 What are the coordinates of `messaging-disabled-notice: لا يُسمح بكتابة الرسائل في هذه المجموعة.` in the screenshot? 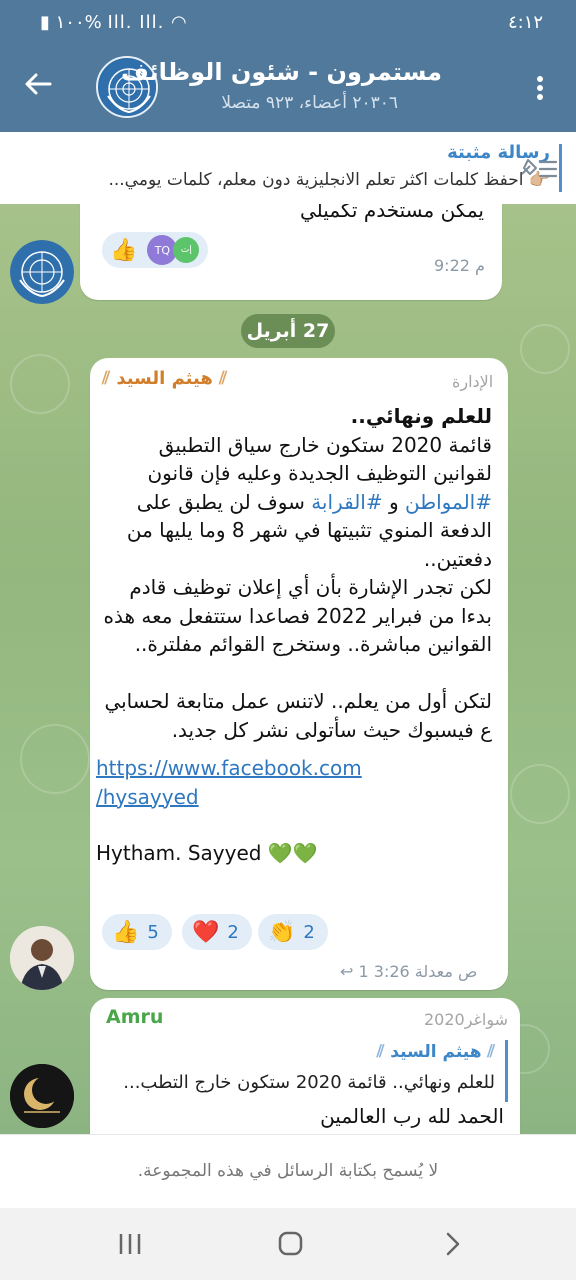 It's located at (288, 1171).